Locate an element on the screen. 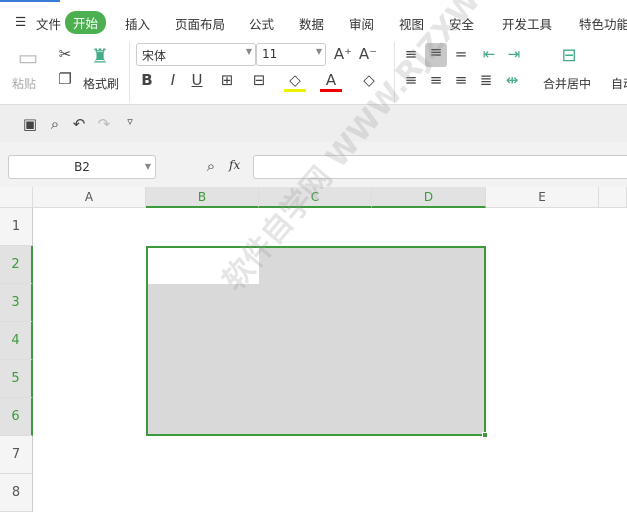 Image resolution: width=627 pixels, height=512 pixels. column-header-a: A is located at coordinates (89, 197).